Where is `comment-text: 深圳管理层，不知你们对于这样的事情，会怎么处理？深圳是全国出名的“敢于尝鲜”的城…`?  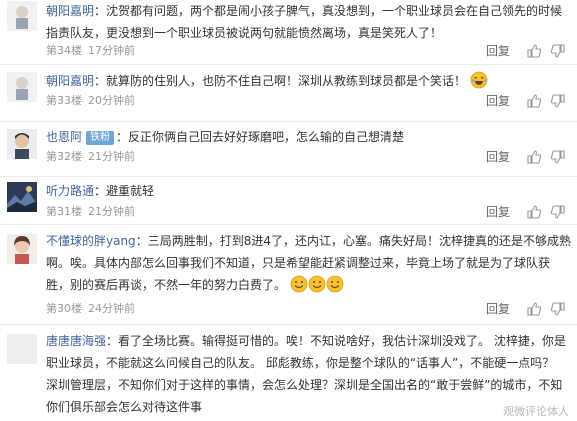
comment-text: 深圳管理层，不知你们对于这样的事情，会怎么处理？深圳是全国出名的“敢于尝鲜”的城… is located at coordinates (304, 385).